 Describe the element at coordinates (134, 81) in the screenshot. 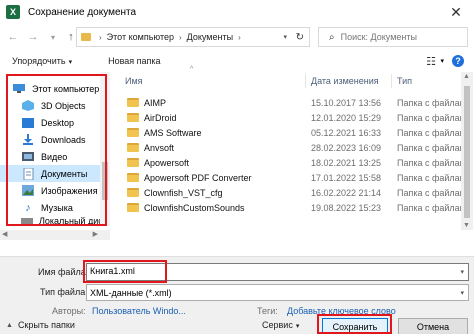

I see `column-header-name: Имя` at that location.